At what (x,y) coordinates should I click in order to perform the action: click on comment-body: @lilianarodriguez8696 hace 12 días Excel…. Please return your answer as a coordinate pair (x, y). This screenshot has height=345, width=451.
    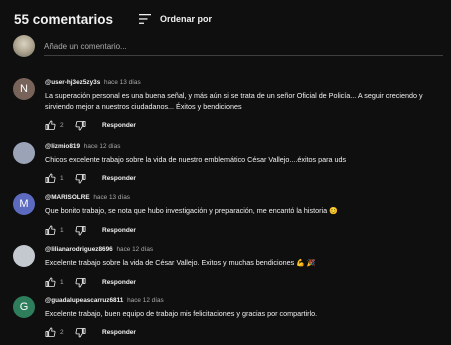
    Looking at the image, I should click on (243, 266).